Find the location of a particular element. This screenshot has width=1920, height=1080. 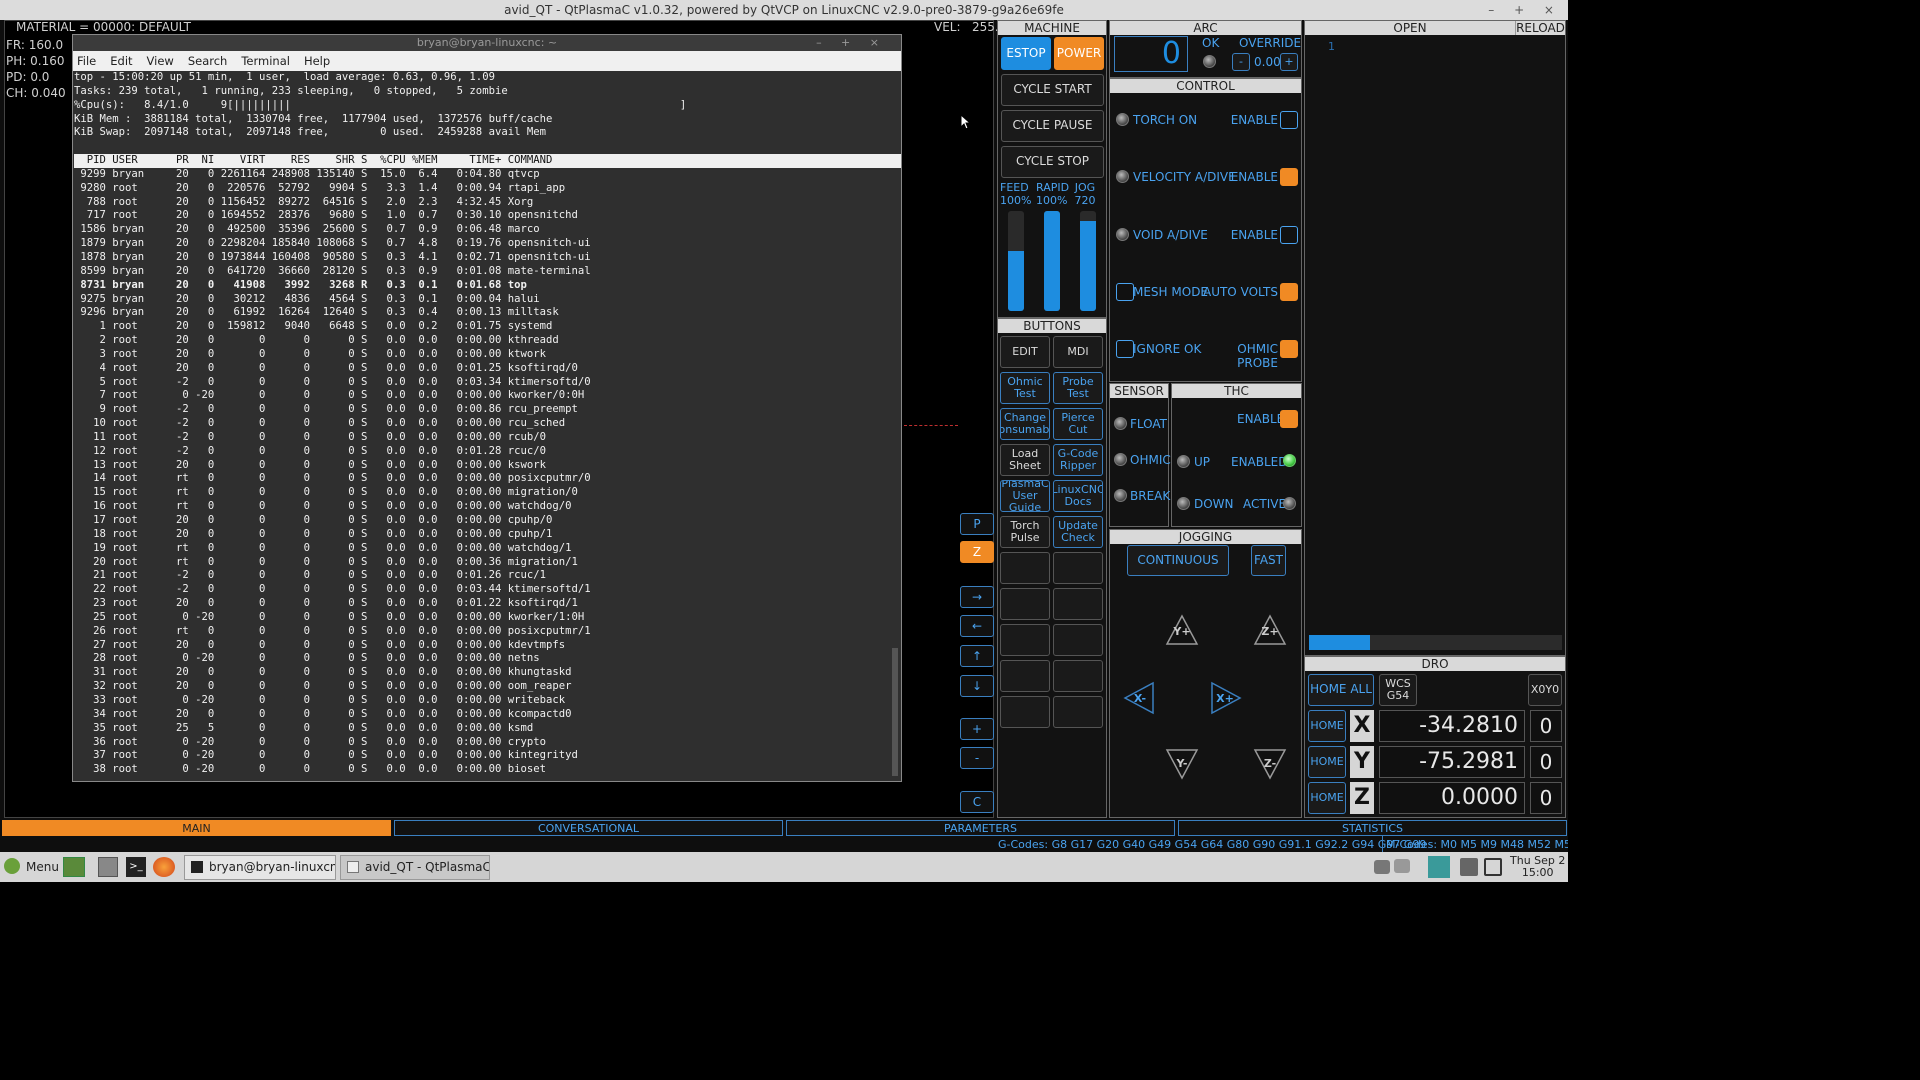

view-button-down: ↓ is located at coordinates (977, 686).